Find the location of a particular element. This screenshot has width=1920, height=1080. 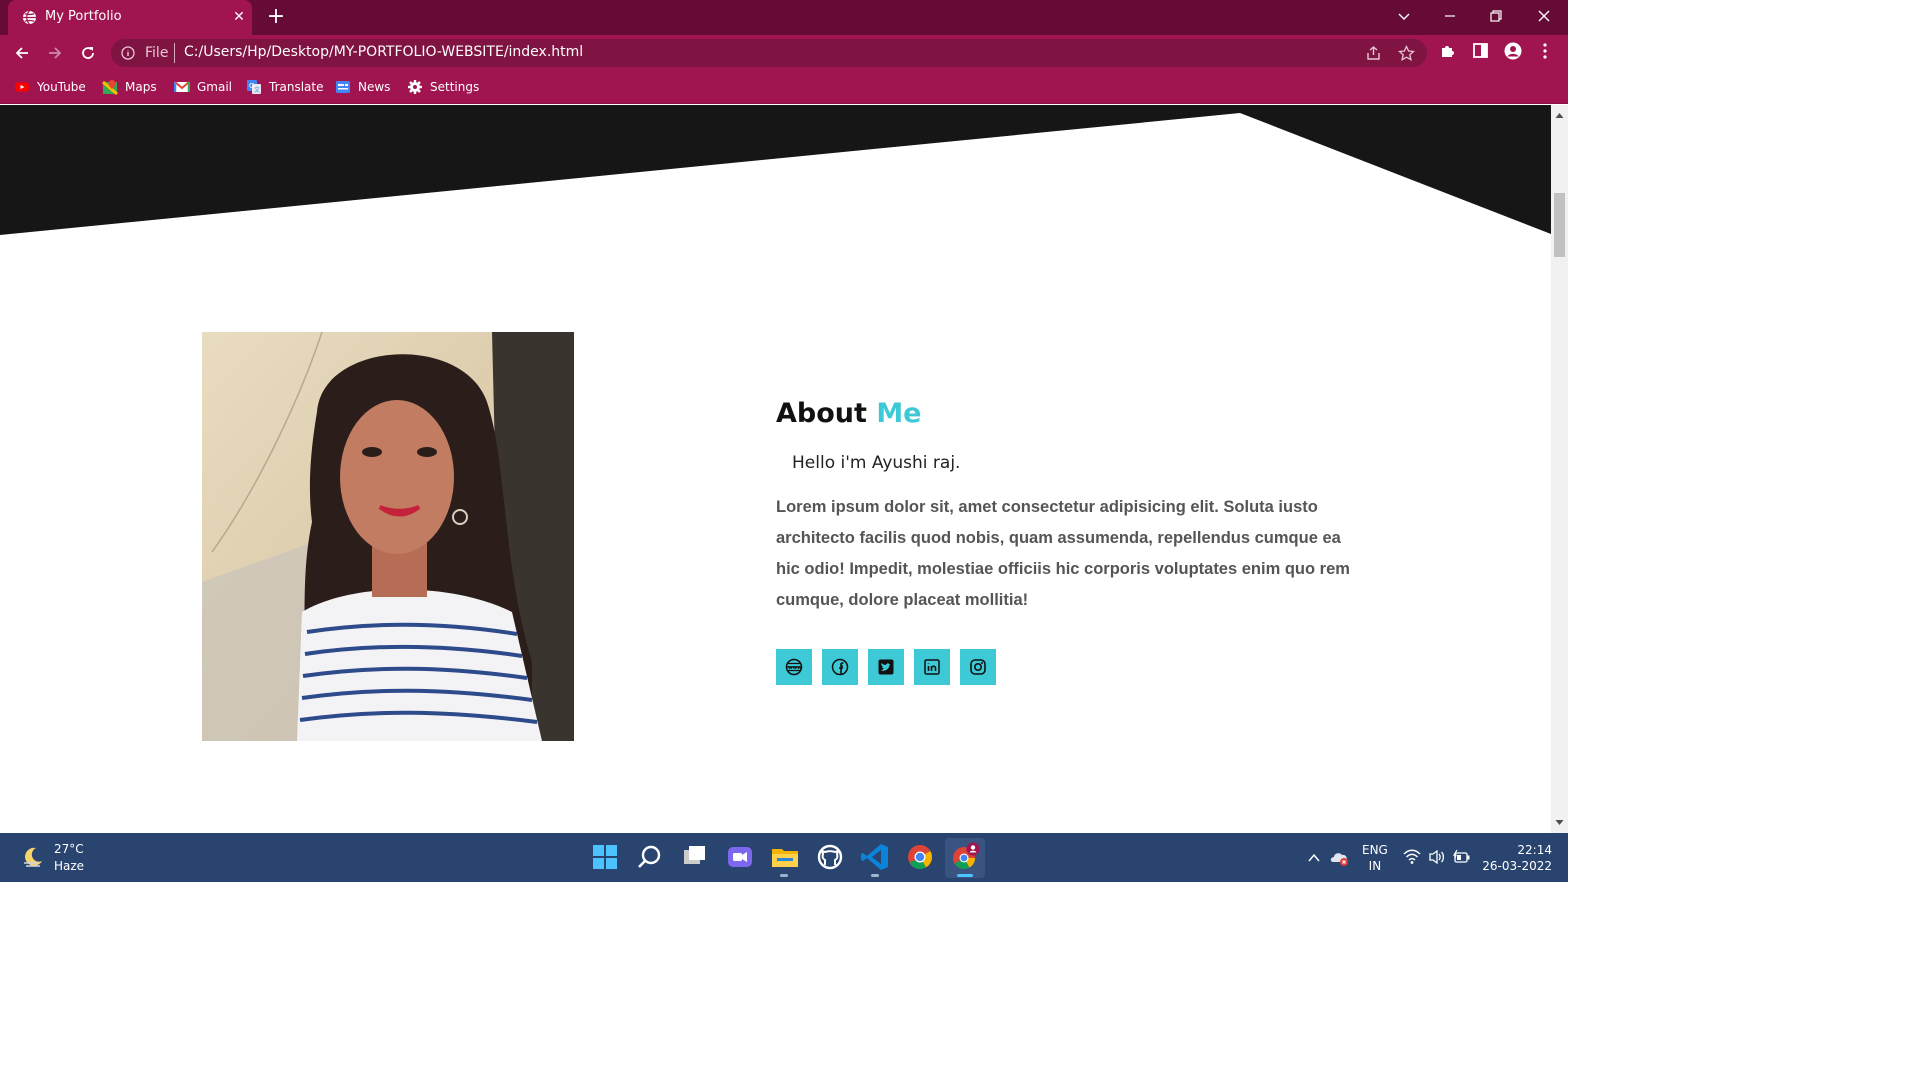

linkedin-link is located at coordinates (932, 667).